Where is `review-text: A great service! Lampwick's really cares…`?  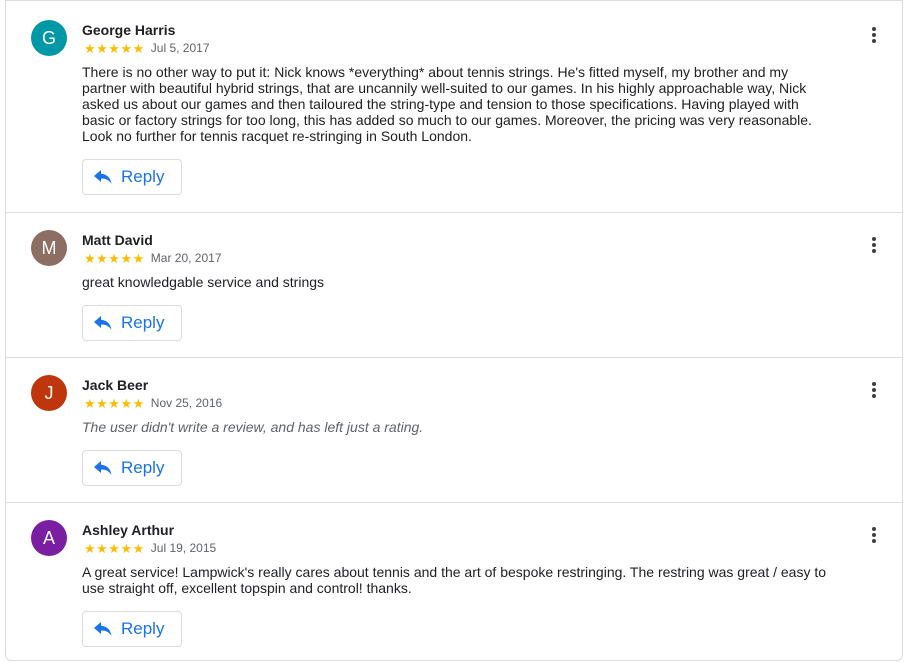
review-text: A great service! Lampwick's really cares… is located at coordinates (454, 580).